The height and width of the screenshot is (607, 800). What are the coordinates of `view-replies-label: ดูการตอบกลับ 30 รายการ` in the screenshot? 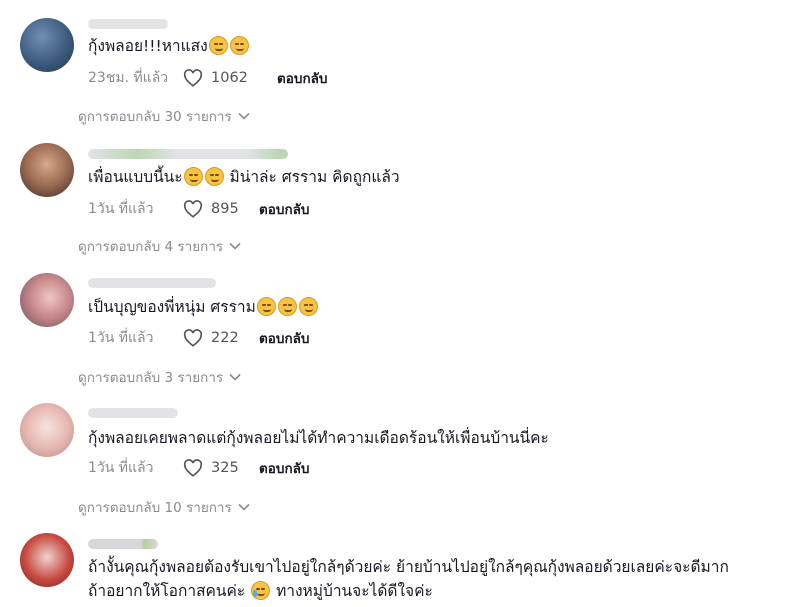 It's located at (155, 117).